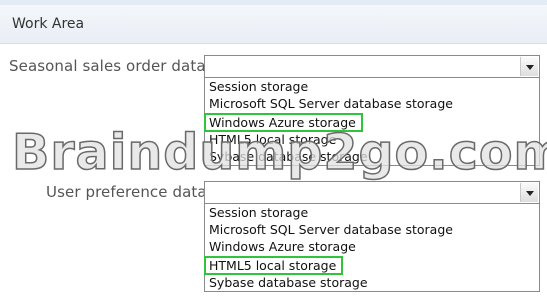 This screenshot has height=305, width=547. What do you see at coordinates (107, 66) in the screenshot?
I see `seasonal-sales-label: Seasonal sales order data` at bounding box center [107, 66].